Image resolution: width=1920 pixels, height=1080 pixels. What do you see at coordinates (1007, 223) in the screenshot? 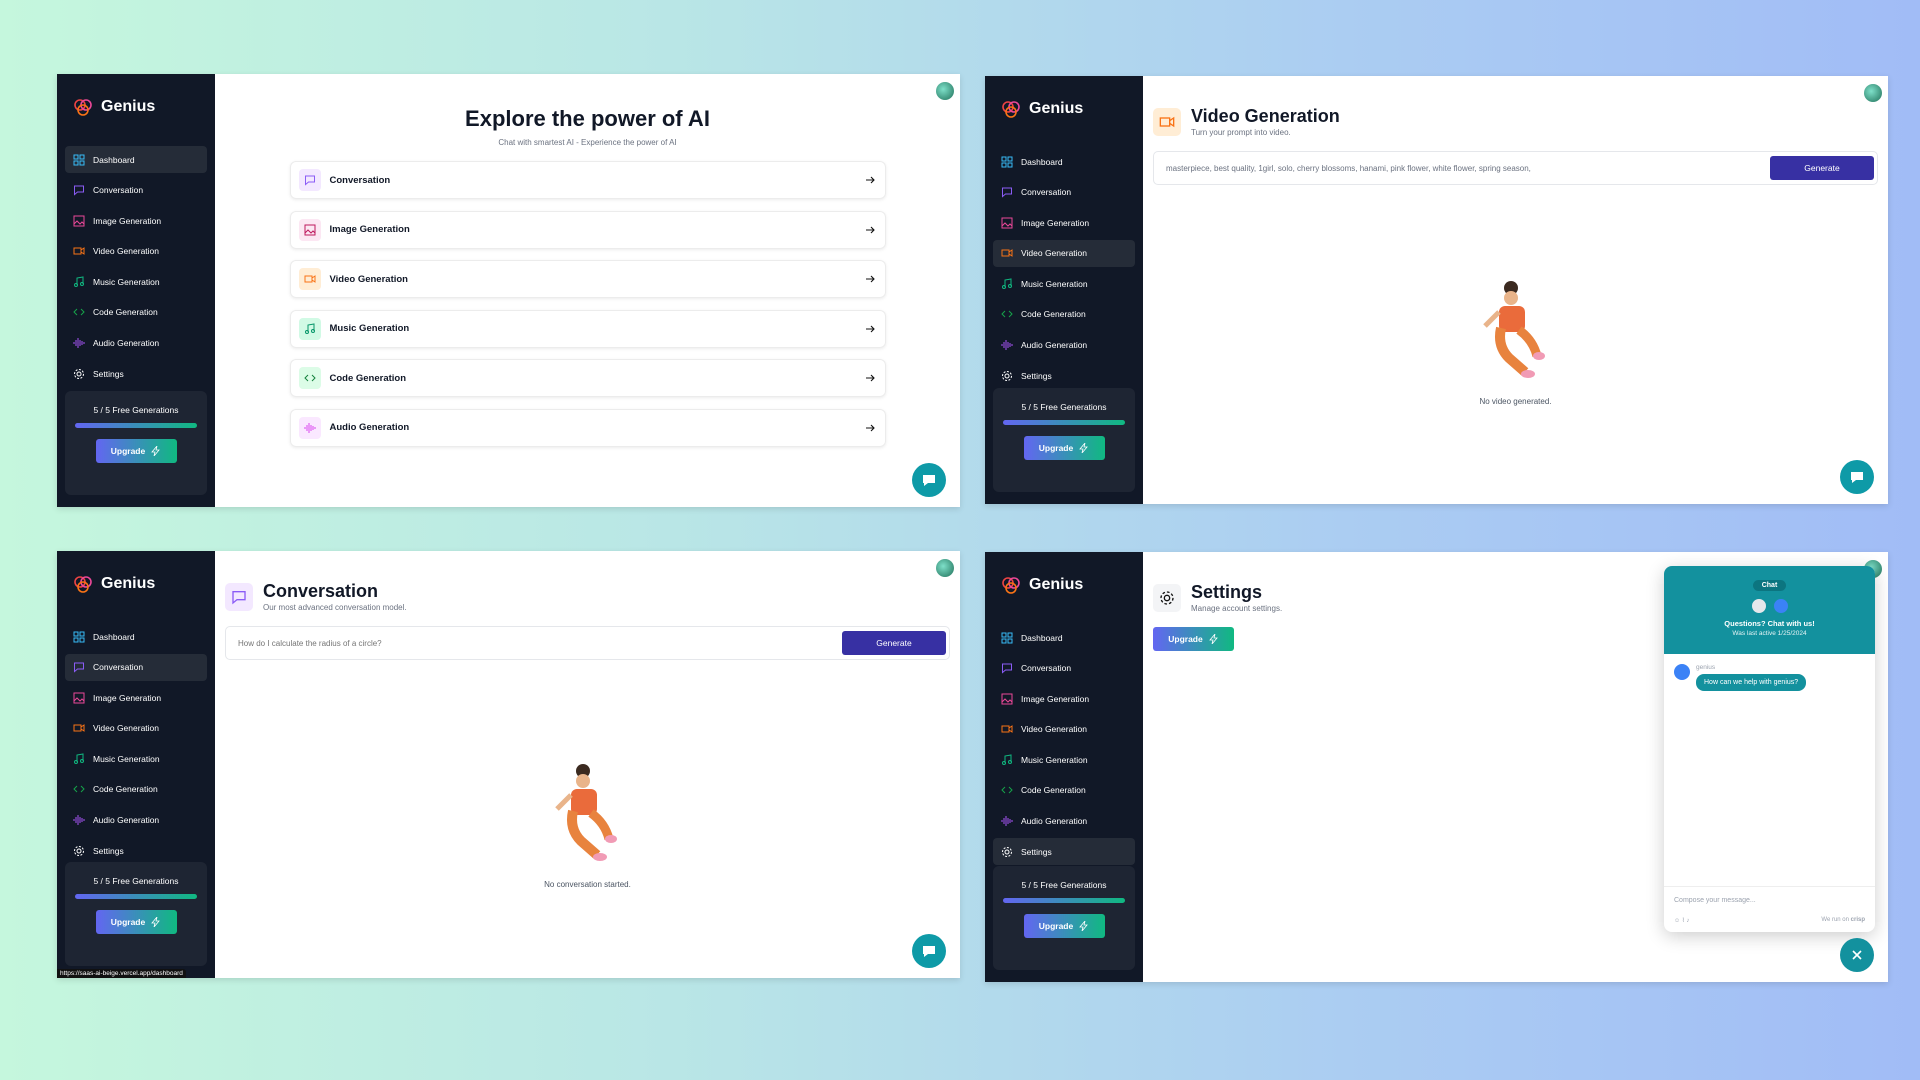
I see `image-icon` at bounding box center [1007, 223].